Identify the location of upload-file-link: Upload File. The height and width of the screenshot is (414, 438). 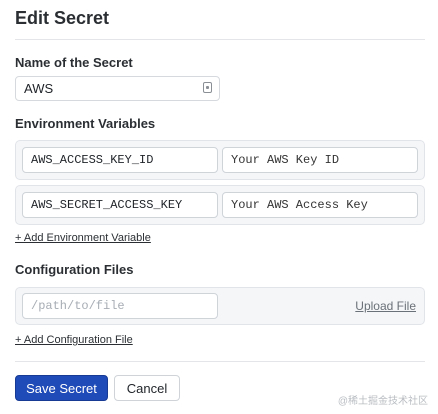
(385, 306).